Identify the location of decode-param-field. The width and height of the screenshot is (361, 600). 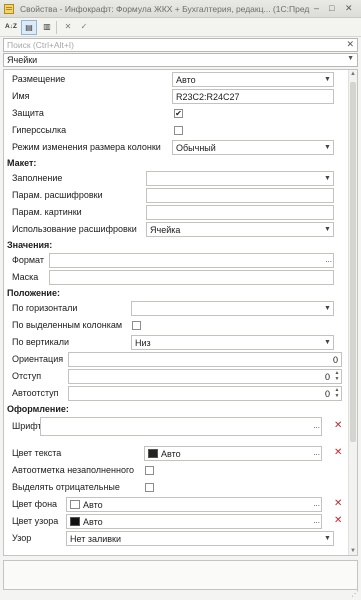
(240, 195).